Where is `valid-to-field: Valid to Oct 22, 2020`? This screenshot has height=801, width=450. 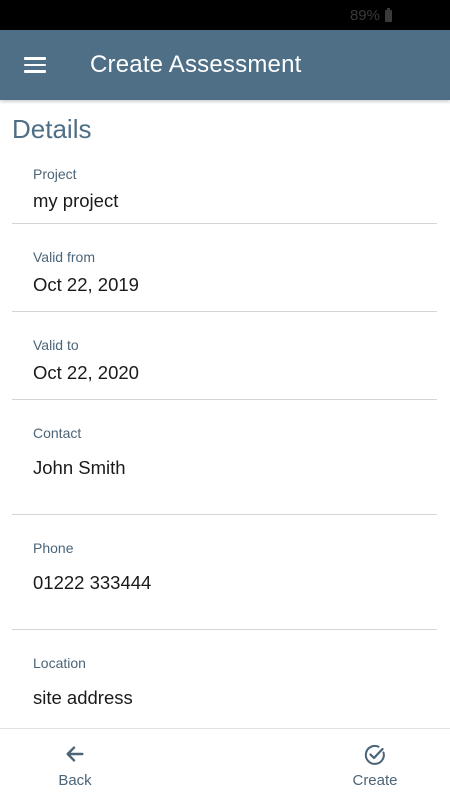
valid-to-field: Valid to Oct 22, 2020 is located at coordinates (224, 356).